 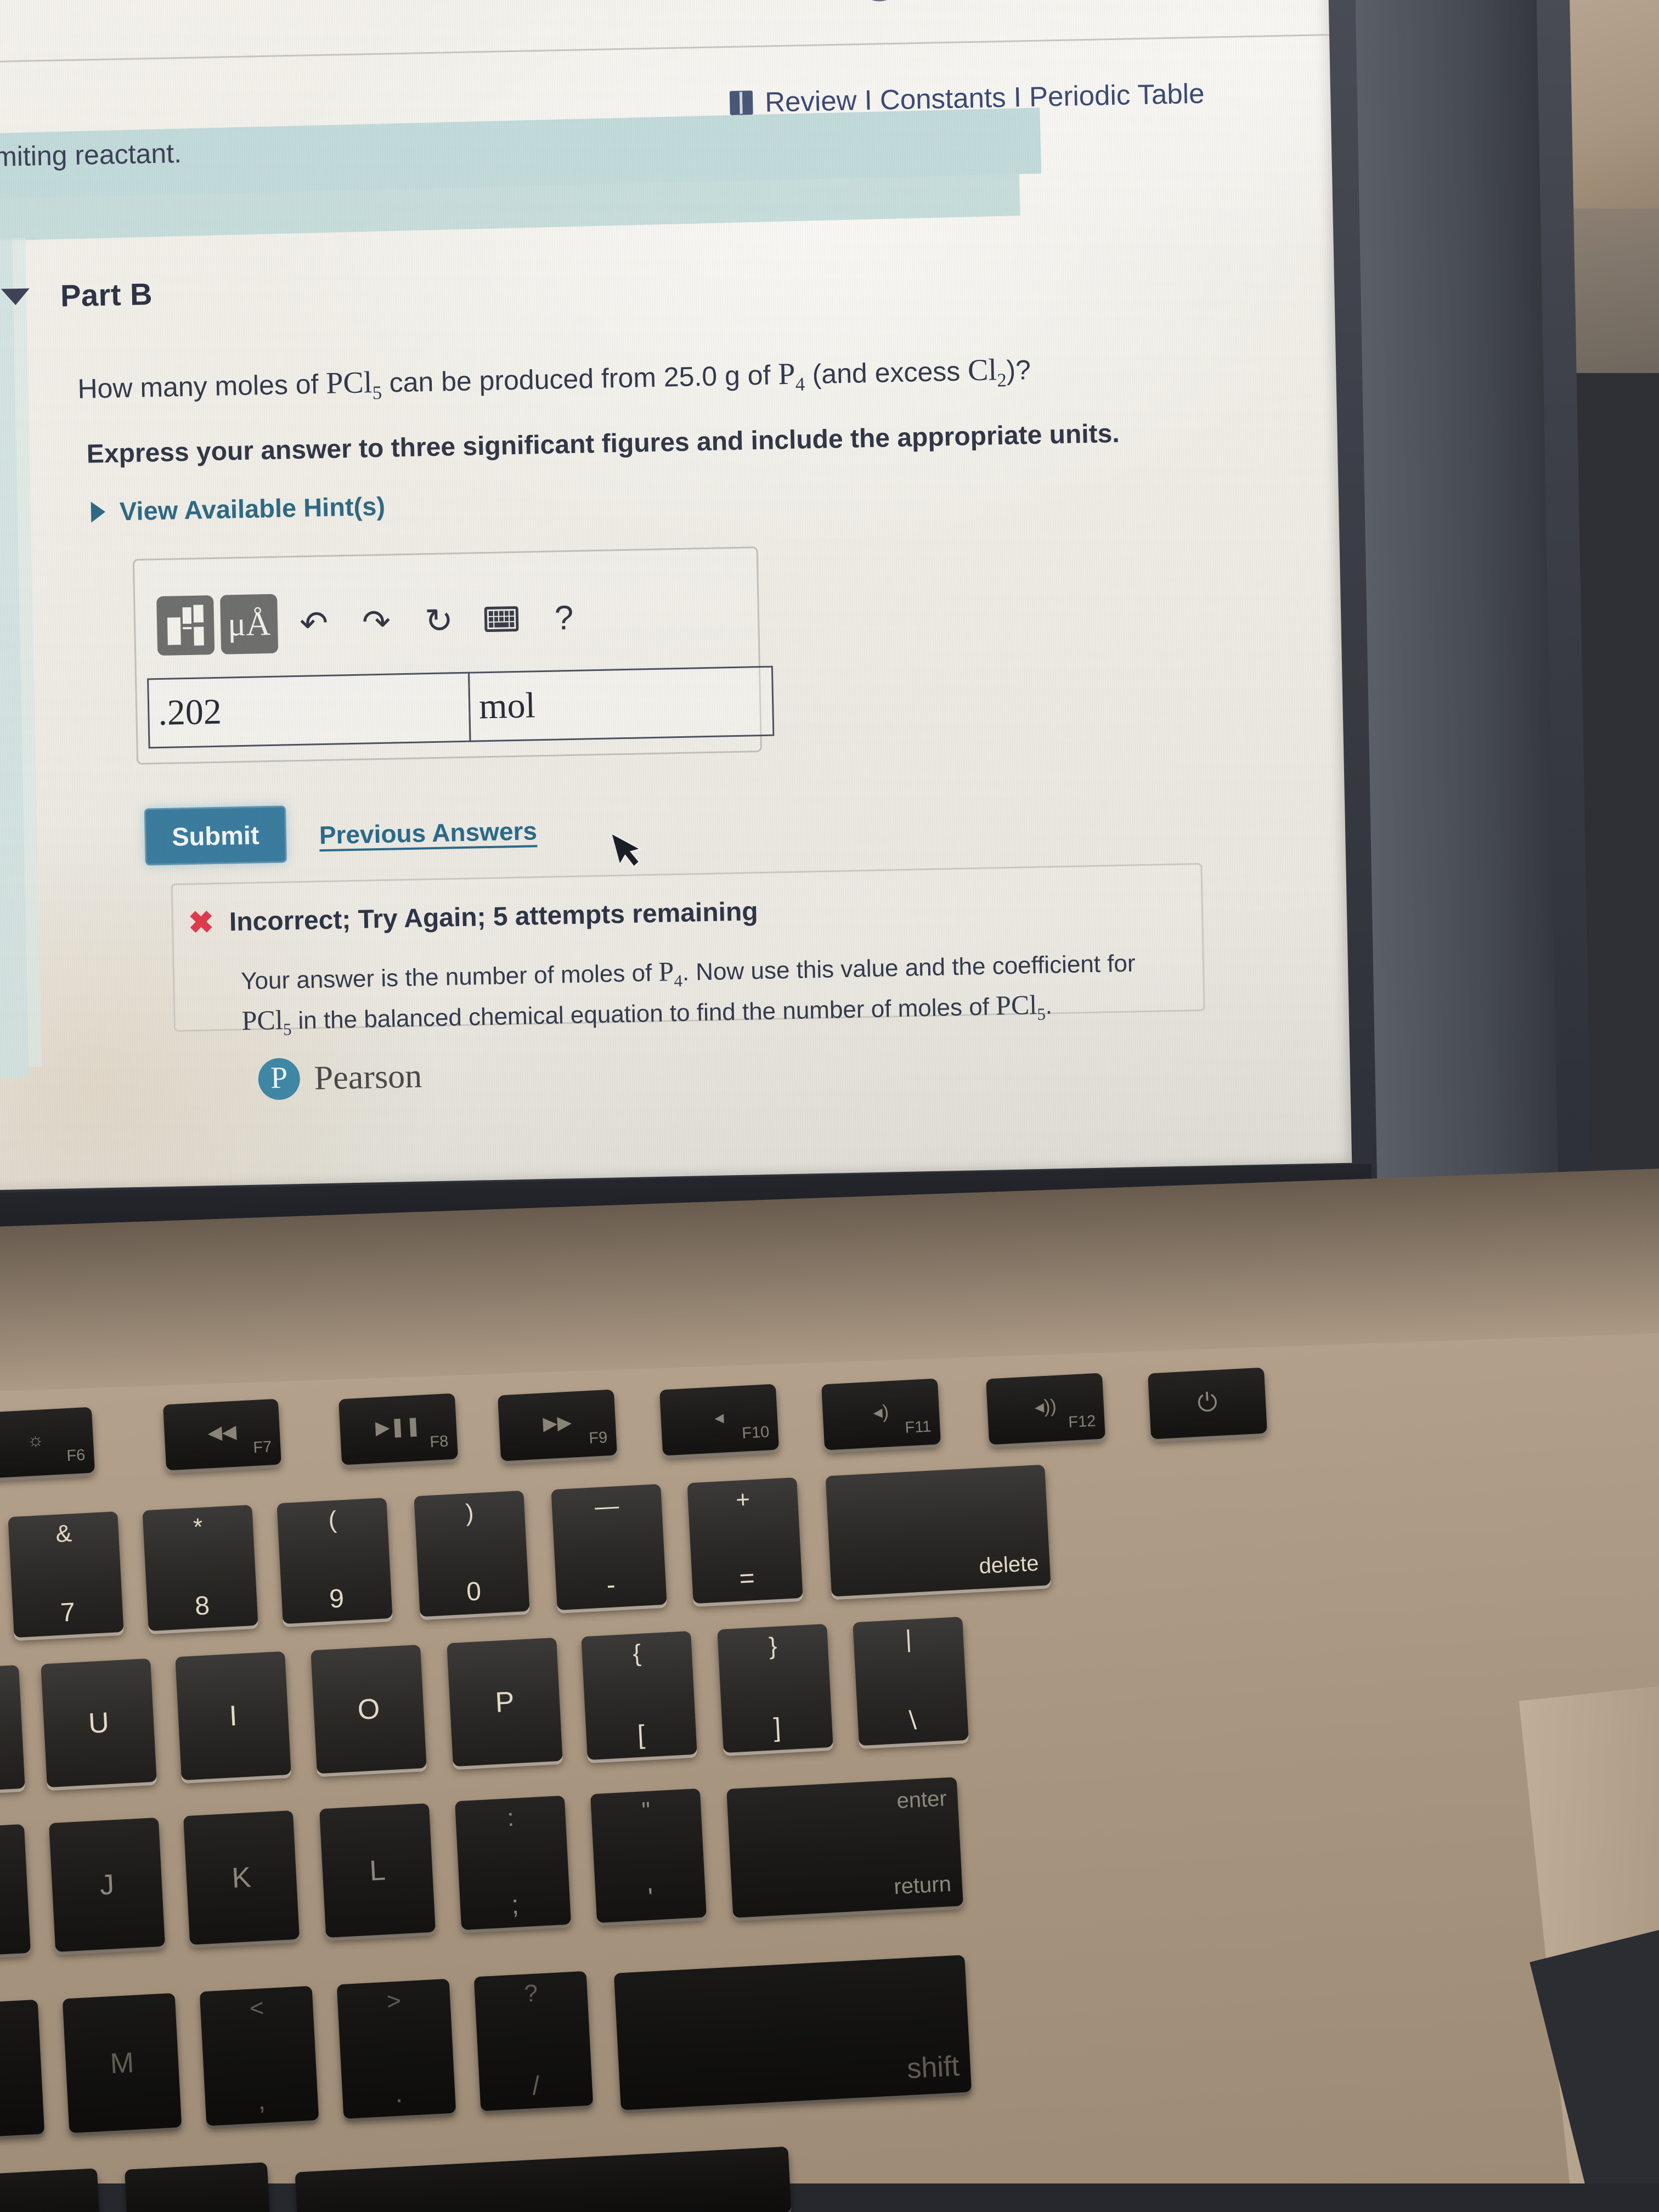 I want to click on part-b-header: Part B, so click(x=77, y=295).